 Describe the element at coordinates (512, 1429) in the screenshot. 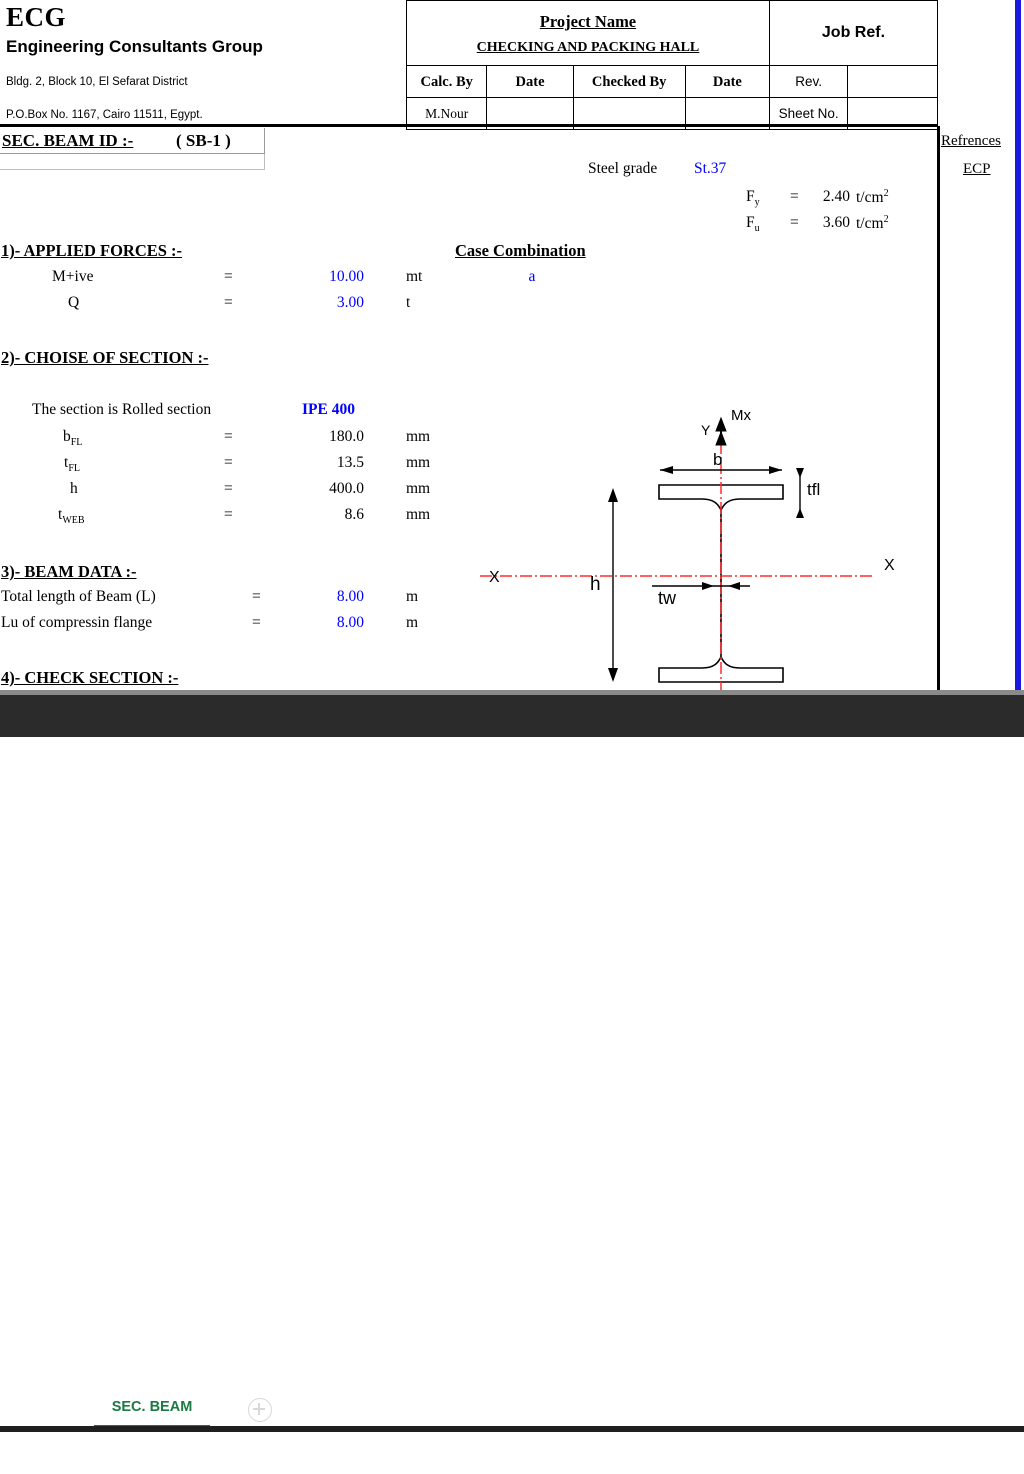

I see `tab-bar-bottom-edge` at that location.